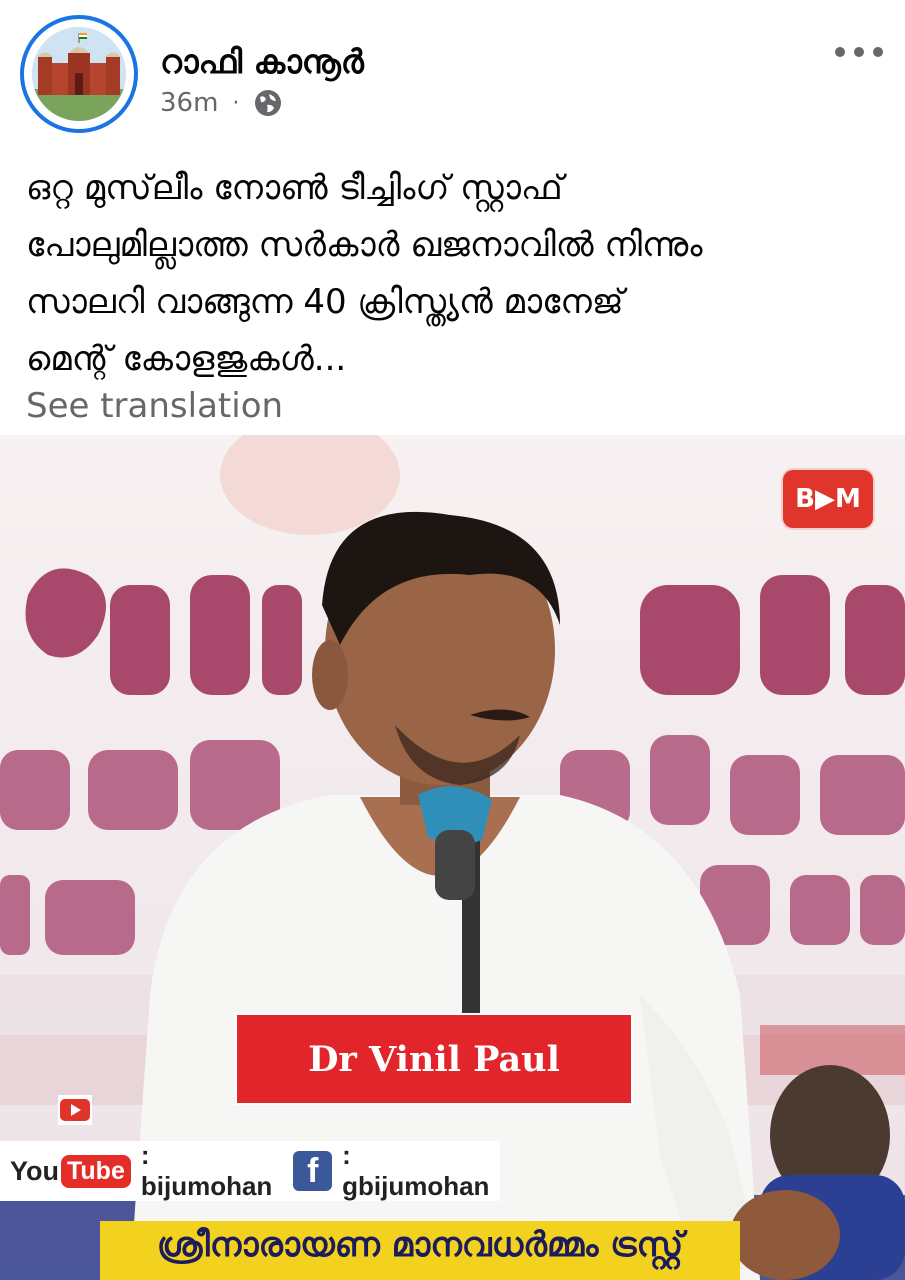 Image resolution: width=905 pixels, height=1280 pixels. What do you see at coordinates (221, 103) in the screenshot?
I see `post-meta: 36m ·` at bounding box center [221, 103].